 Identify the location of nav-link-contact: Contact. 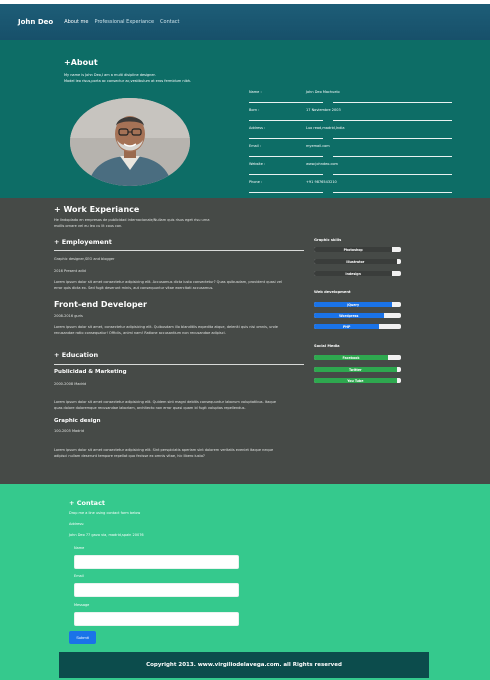
(169, 22).